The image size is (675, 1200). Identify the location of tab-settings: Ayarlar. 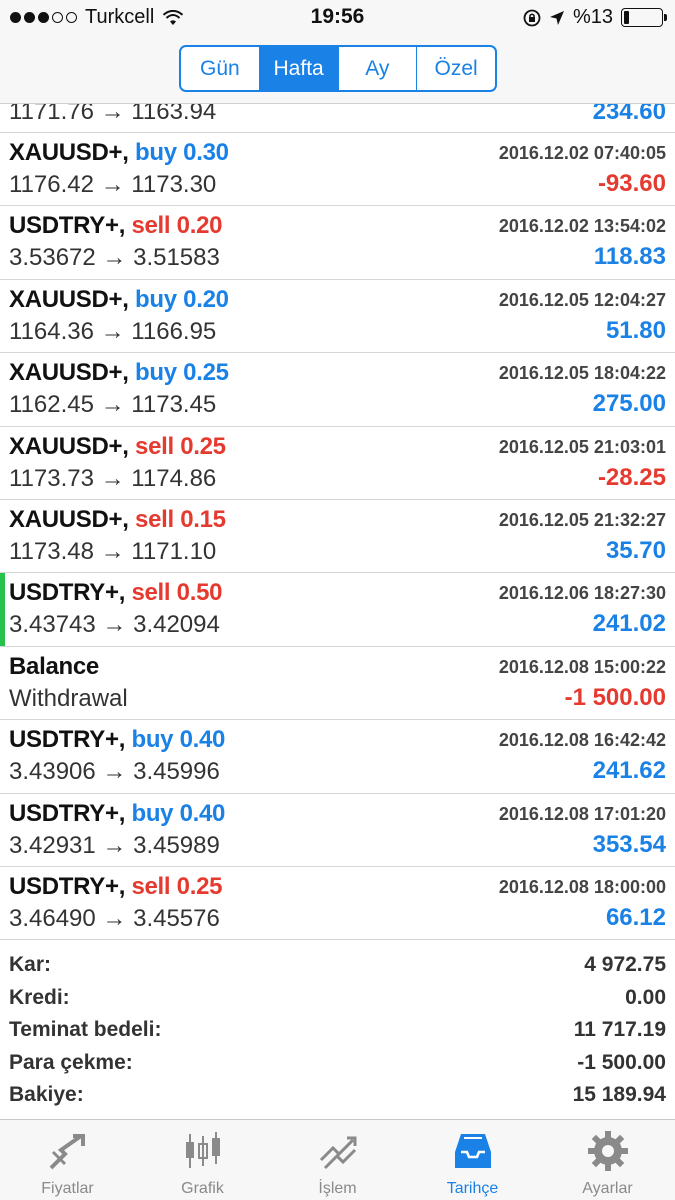
(607, 1160).